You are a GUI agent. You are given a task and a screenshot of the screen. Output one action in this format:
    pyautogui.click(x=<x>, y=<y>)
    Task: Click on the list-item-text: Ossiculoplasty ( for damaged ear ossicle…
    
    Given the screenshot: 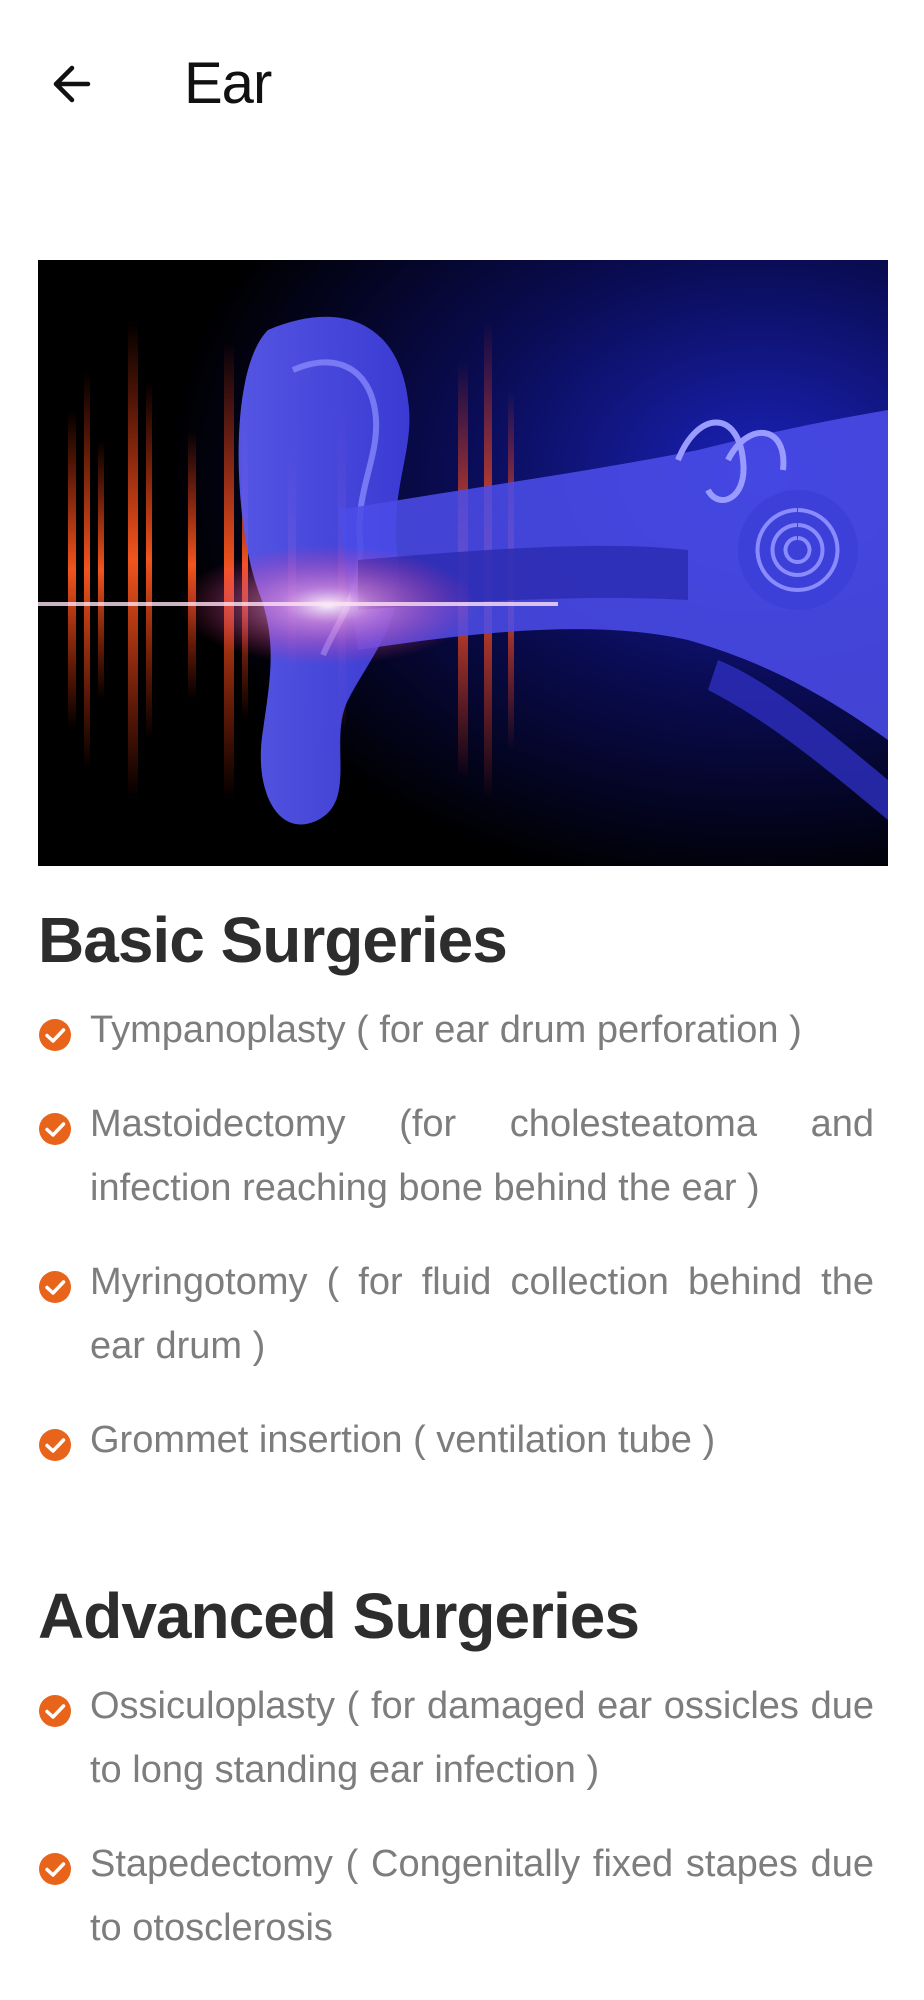 What is the action you would take?
    pyautogui.click(x=482, y=1738)
    